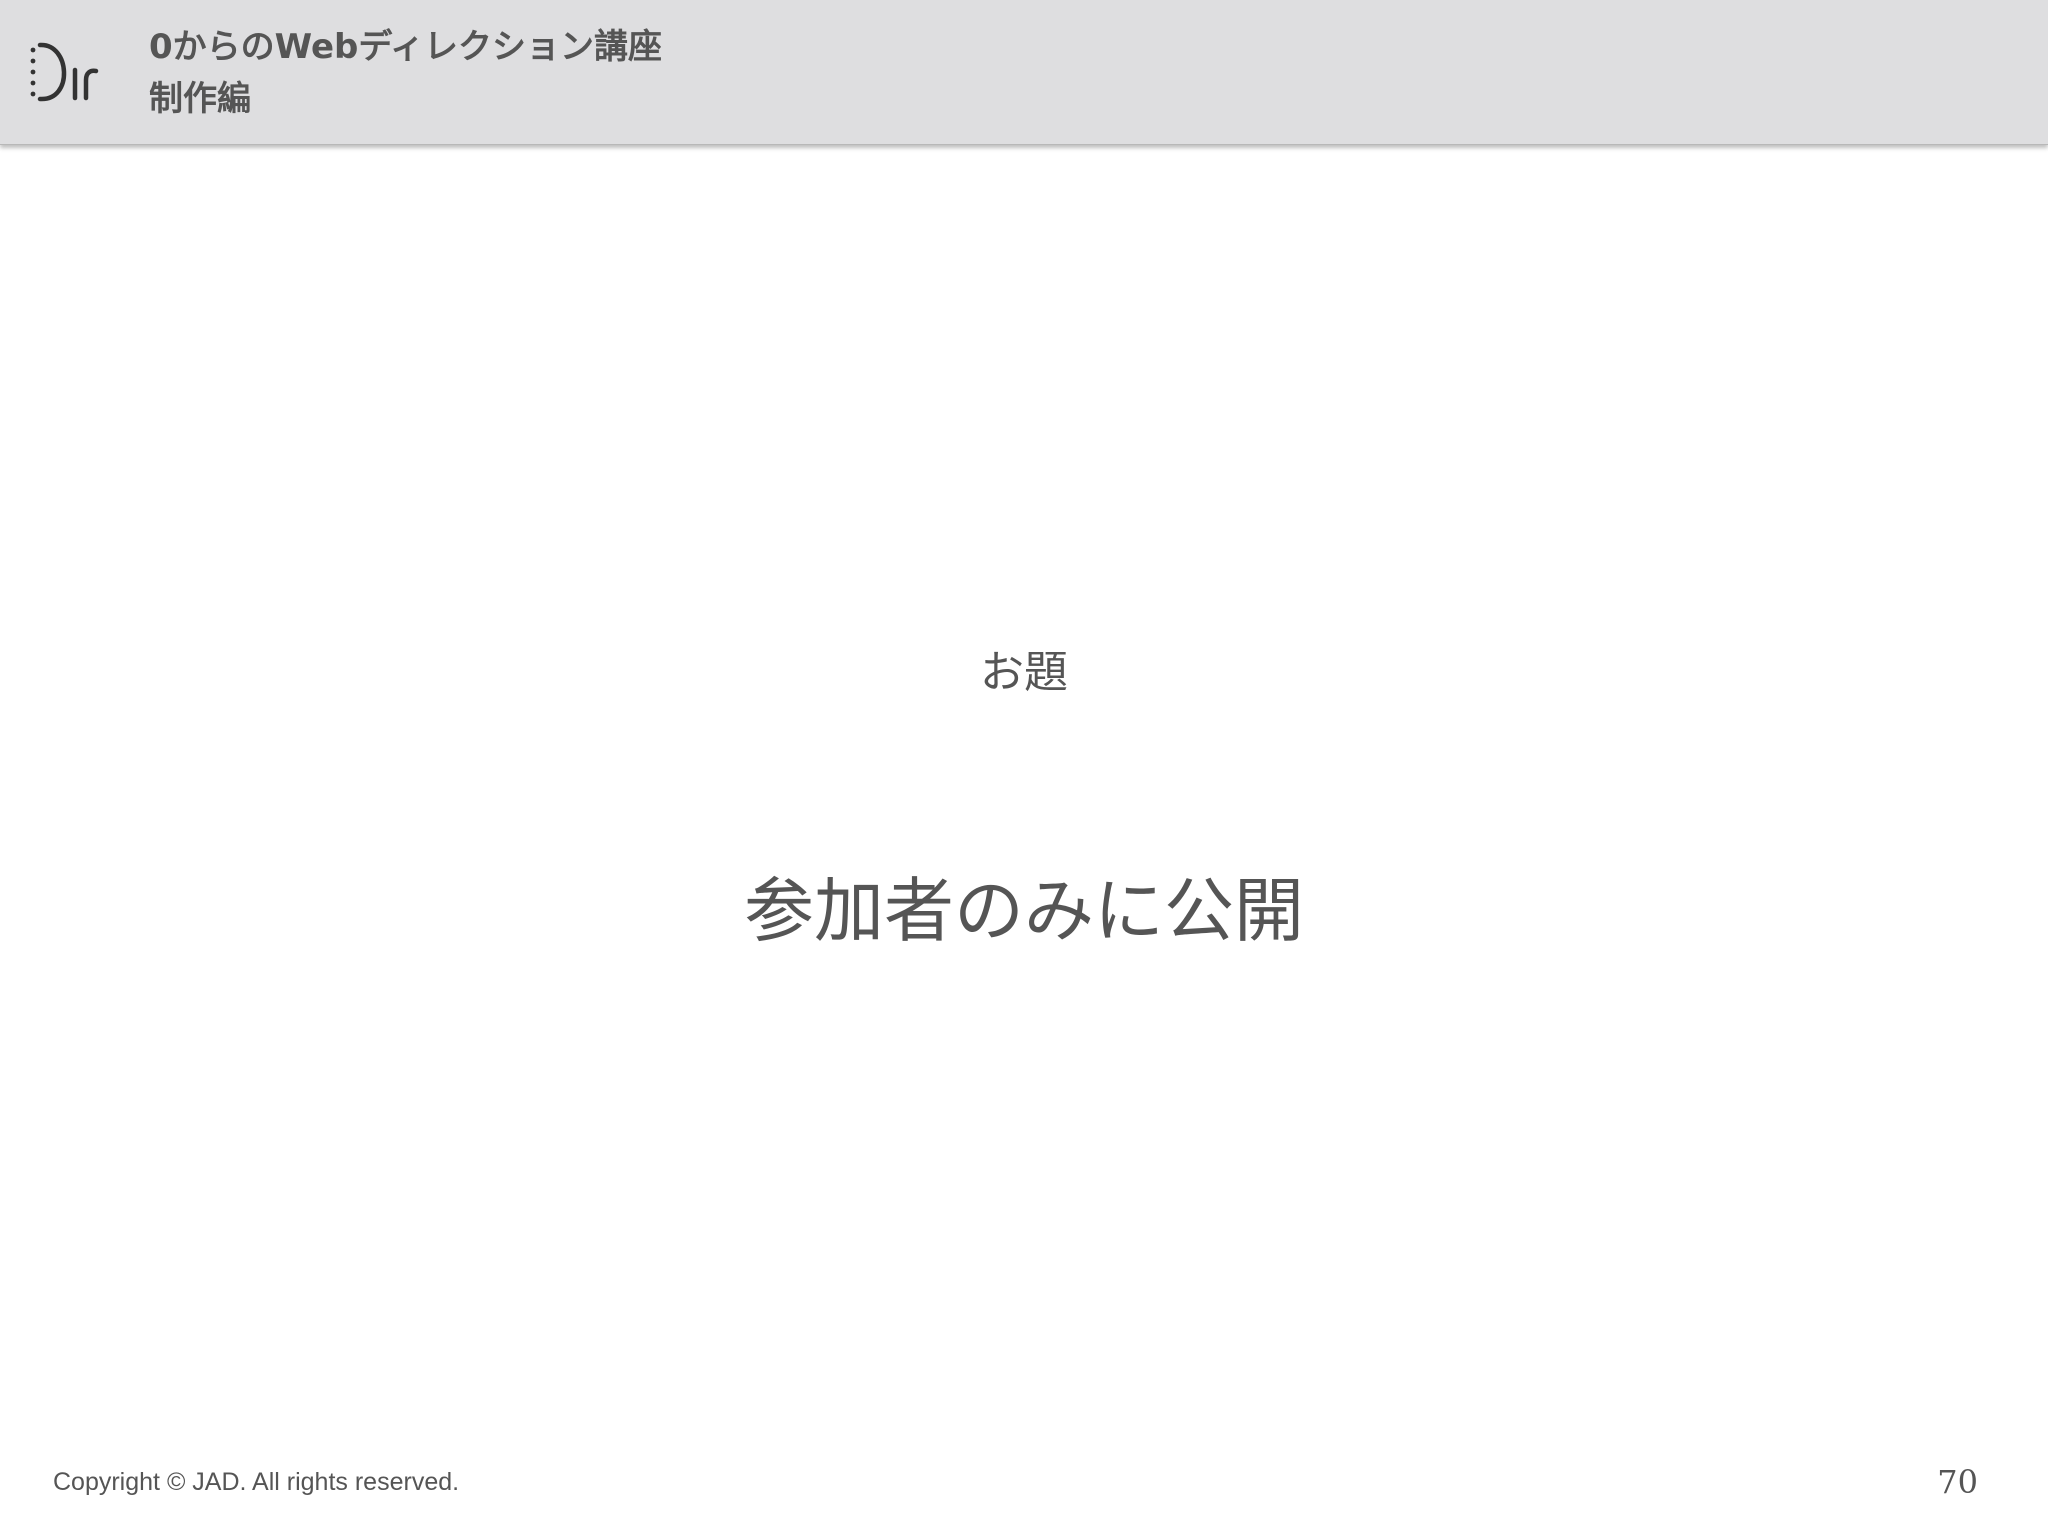 Image resolution: width=2048 pixels, height=1536 pixels. What do you see at coordinates (405, 47) in the screenshot?
I see `course-title: 0からのWebディレクション講座` at bounding box center [405, 47].